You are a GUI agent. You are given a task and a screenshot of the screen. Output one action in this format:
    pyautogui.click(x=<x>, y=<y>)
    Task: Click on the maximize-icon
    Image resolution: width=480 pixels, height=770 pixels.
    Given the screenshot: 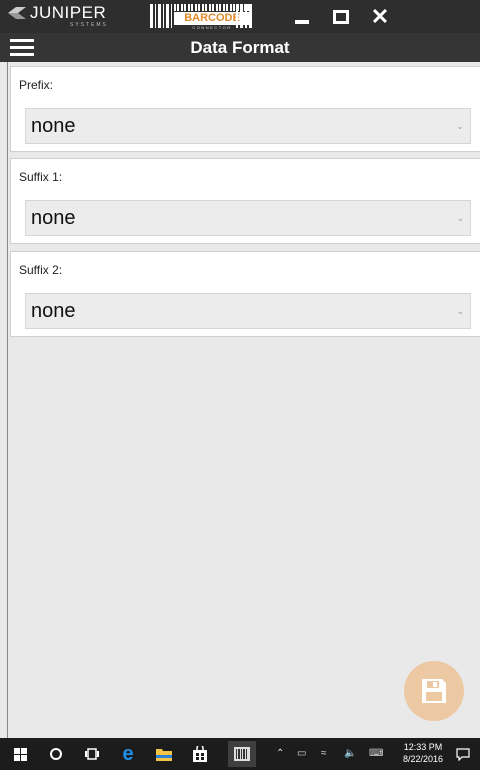 What is the action you would take?
    pyautogui.click(x=341, y=16)
    